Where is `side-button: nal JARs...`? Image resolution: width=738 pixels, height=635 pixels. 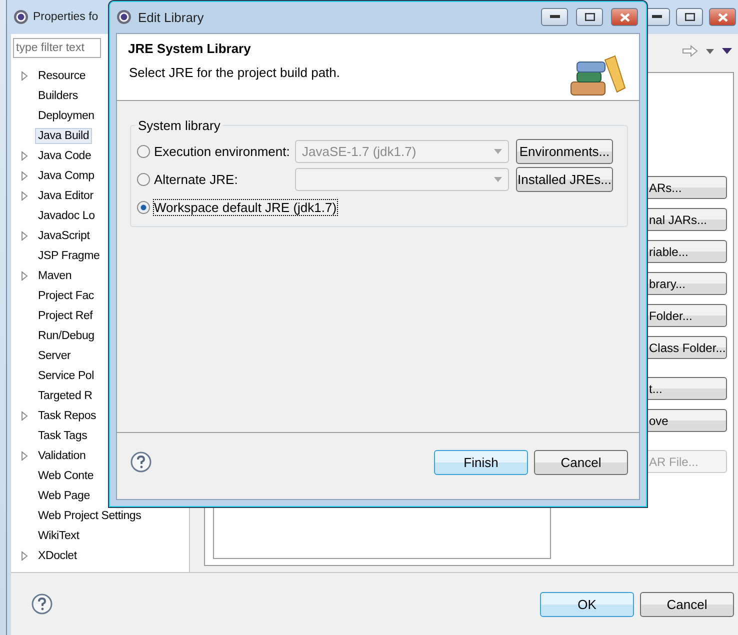
side-button: nal JARs... is located at coordinates (687, 219).